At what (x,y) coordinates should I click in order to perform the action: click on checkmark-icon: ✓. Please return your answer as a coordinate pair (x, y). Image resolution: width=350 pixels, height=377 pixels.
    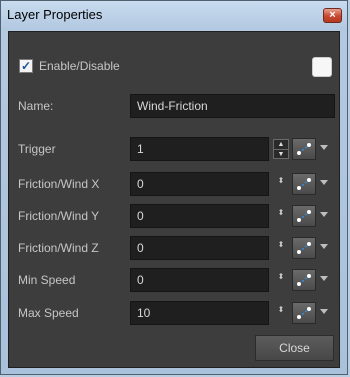
    Looking at the image, I should click on (26, 66).